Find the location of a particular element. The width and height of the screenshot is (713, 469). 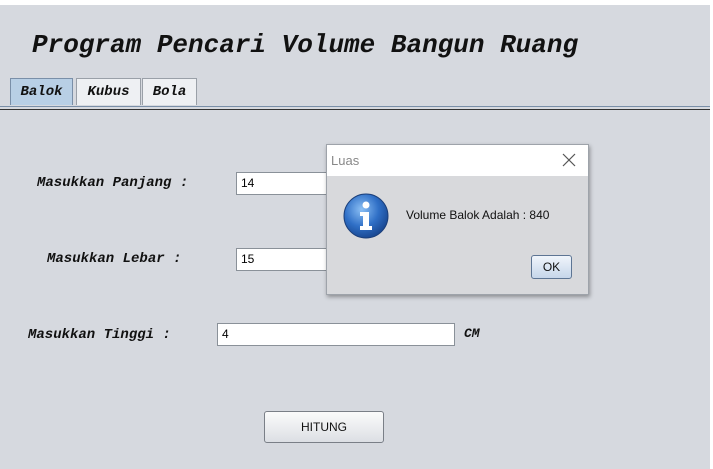

info-icon is located at coordinates (366, 216).